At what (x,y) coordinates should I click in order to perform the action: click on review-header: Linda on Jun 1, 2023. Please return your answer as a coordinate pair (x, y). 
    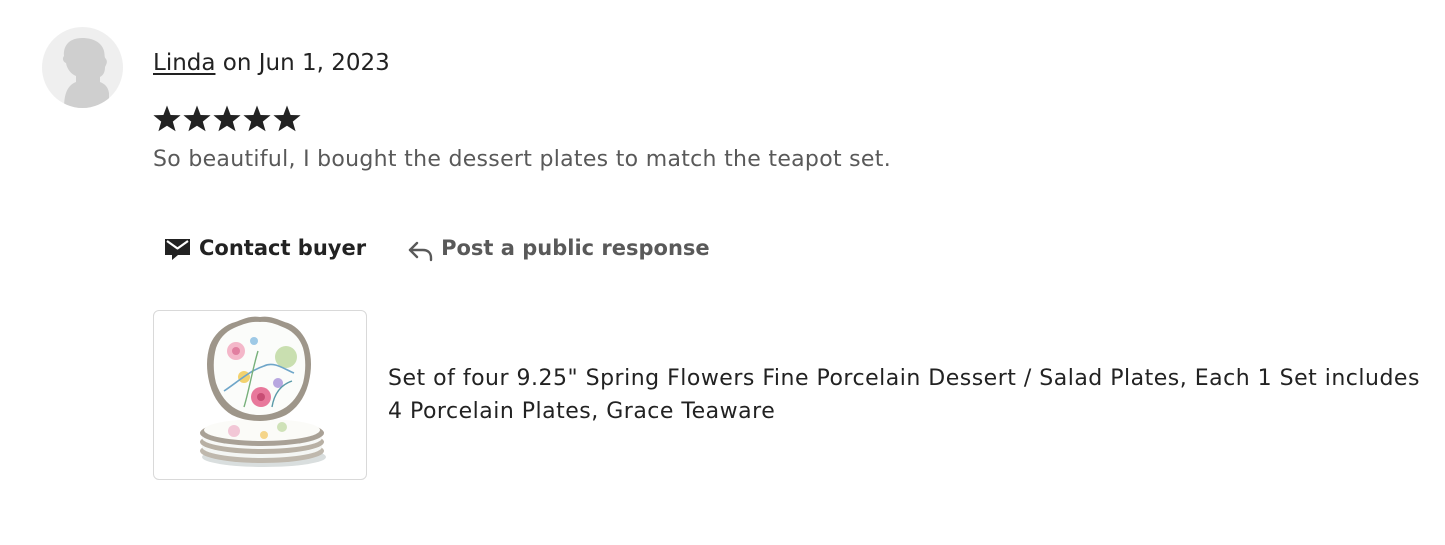
    Looking at the image, I should click on (271, 63).